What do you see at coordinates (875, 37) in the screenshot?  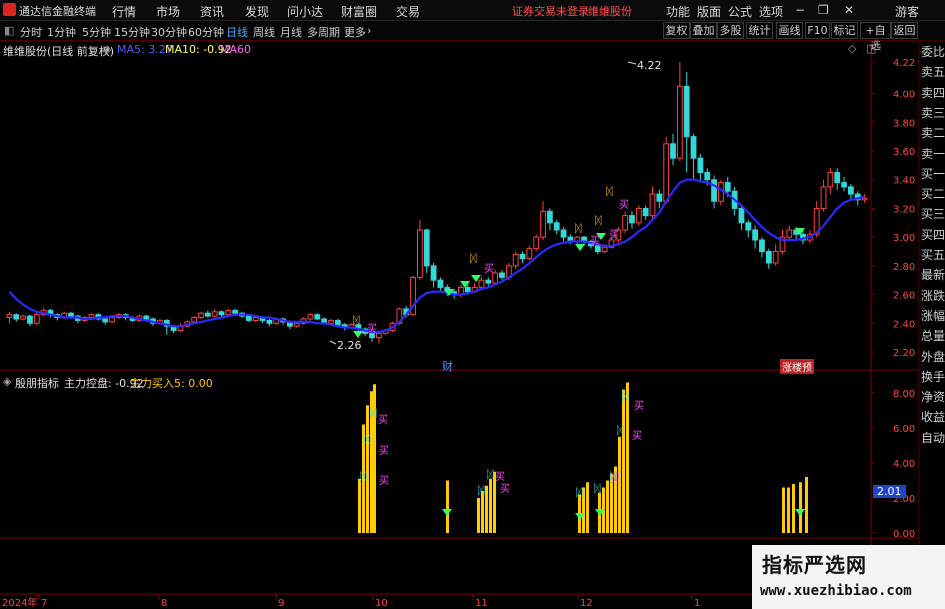 I see `add-watchlist-button: +自选` at bounding box center [875, 37].